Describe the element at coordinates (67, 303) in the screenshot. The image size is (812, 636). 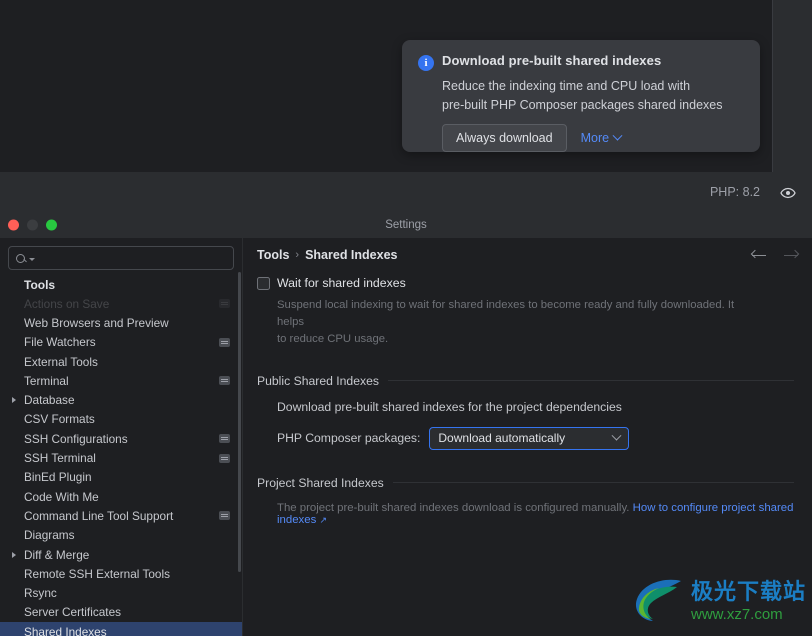
I see `sidebar-item-label: Actions on Save` at that location.